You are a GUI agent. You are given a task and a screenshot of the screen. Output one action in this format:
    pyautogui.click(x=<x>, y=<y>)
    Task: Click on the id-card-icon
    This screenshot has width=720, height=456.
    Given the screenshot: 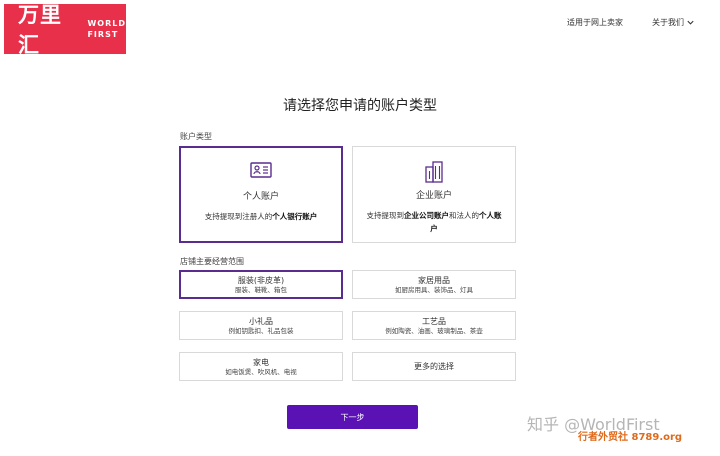 What is the action you would take?
    pyautogui.click(x=261, y=170)
    